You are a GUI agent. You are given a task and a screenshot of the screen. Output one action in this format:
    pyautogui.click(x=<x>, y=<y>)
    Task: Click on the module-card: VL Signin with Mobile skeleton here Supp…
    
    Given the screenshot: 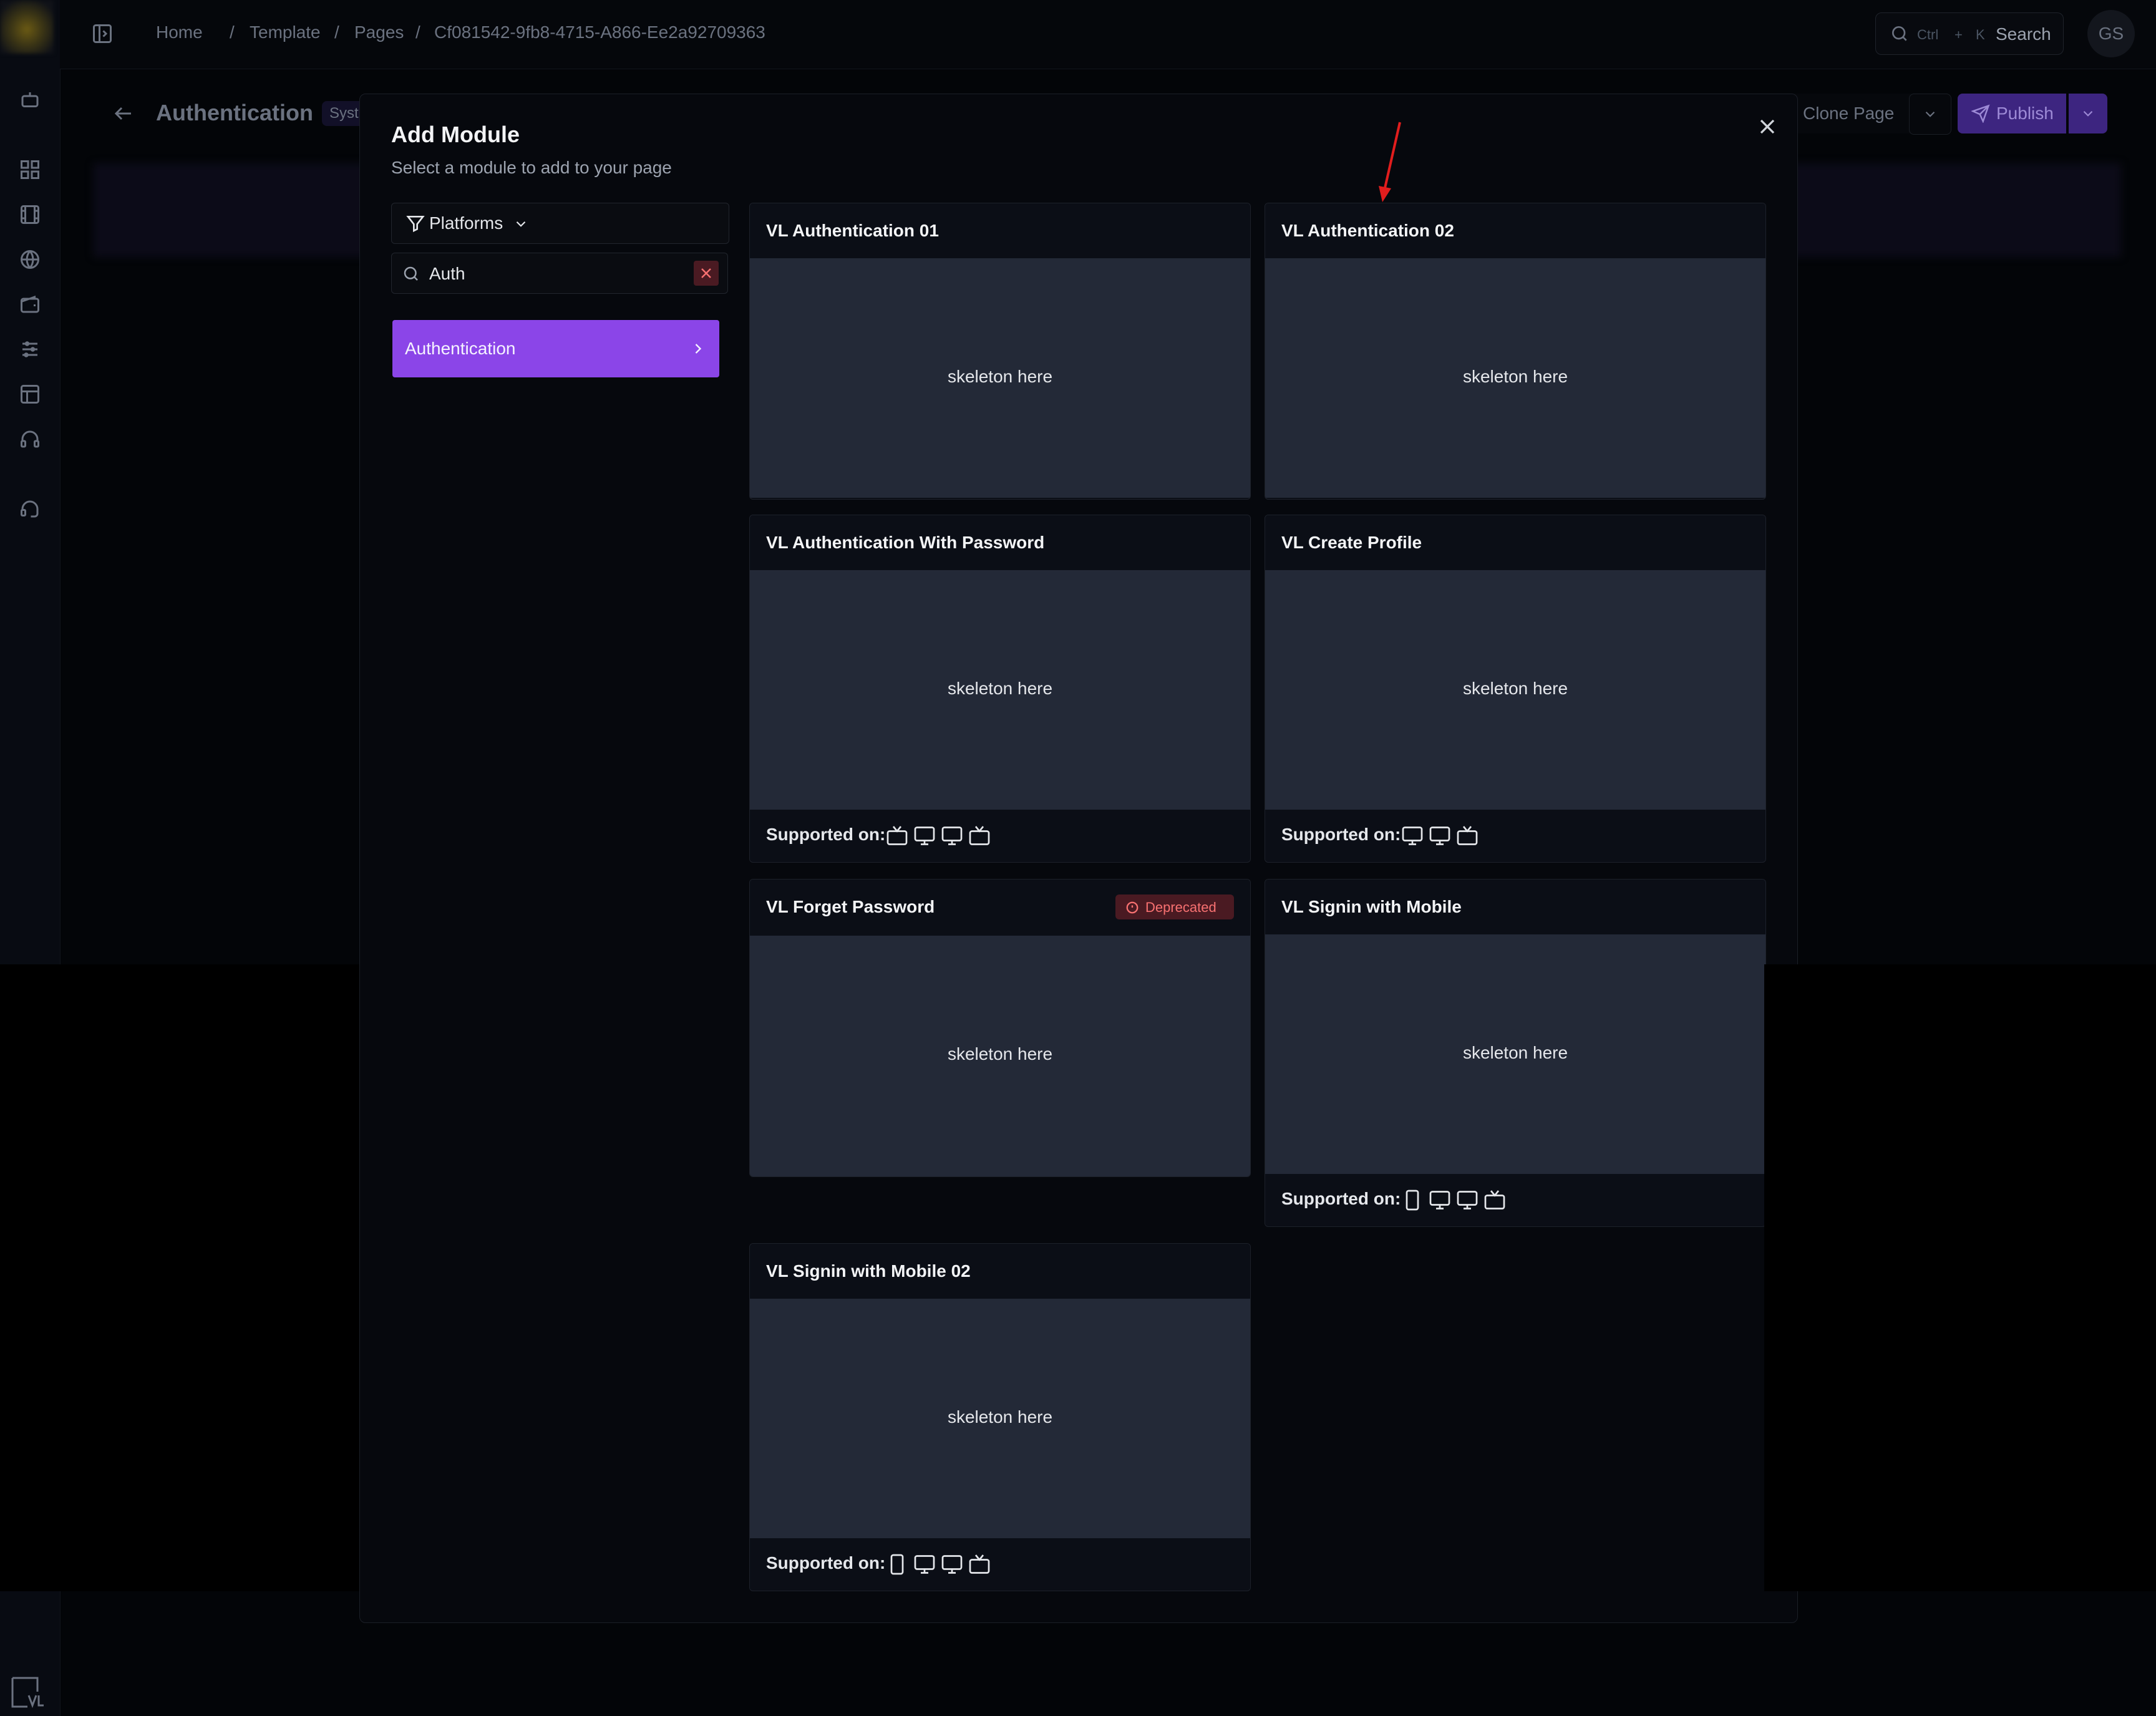 What is the action you would take?
    pyautogui.click(x=1515, y=1053)
    